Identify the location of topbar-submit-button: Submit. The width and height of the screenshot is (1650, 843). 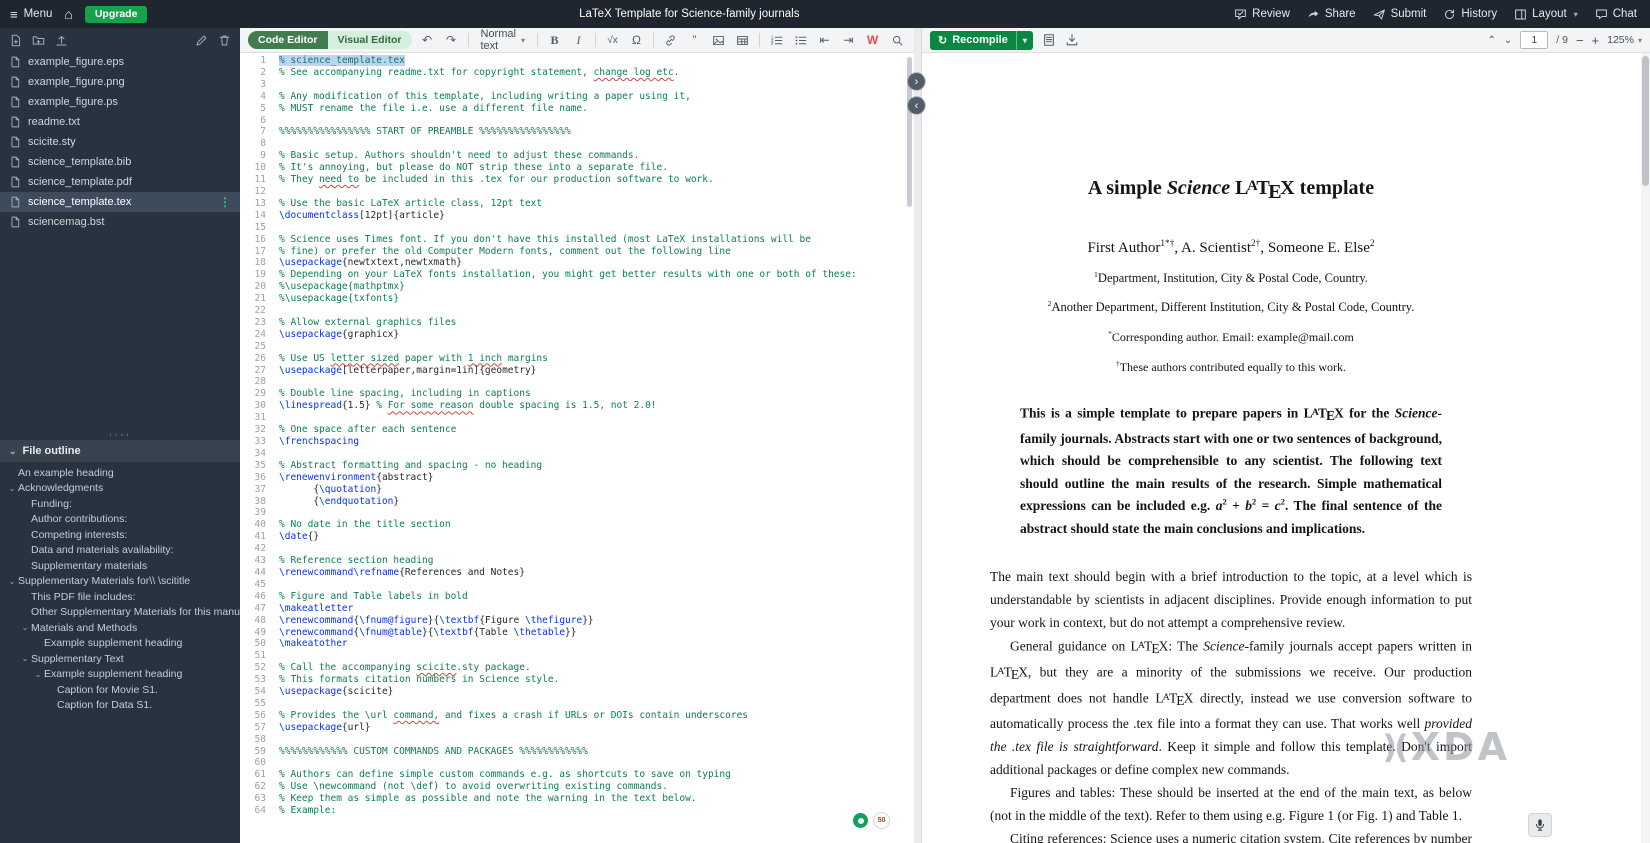
(1399, 14).